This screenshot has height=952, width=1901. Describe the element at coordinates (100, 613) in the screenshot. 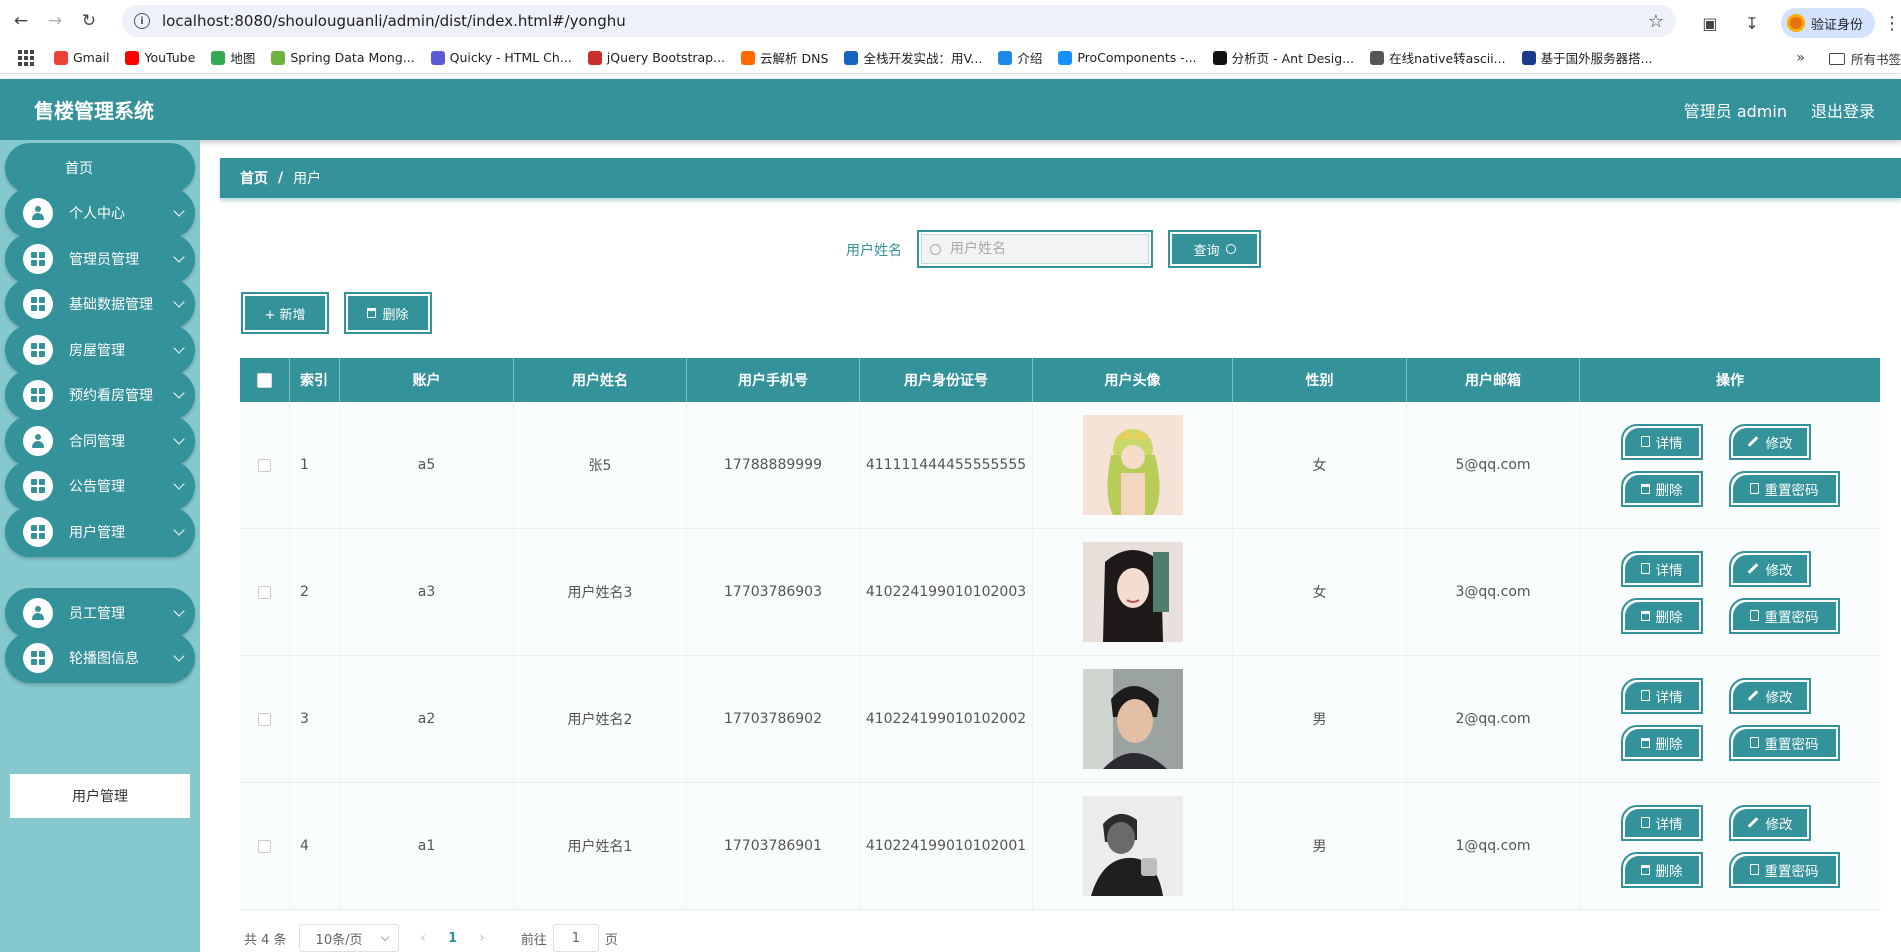

I see `sidebar-item-9: 员工管理` at that location.